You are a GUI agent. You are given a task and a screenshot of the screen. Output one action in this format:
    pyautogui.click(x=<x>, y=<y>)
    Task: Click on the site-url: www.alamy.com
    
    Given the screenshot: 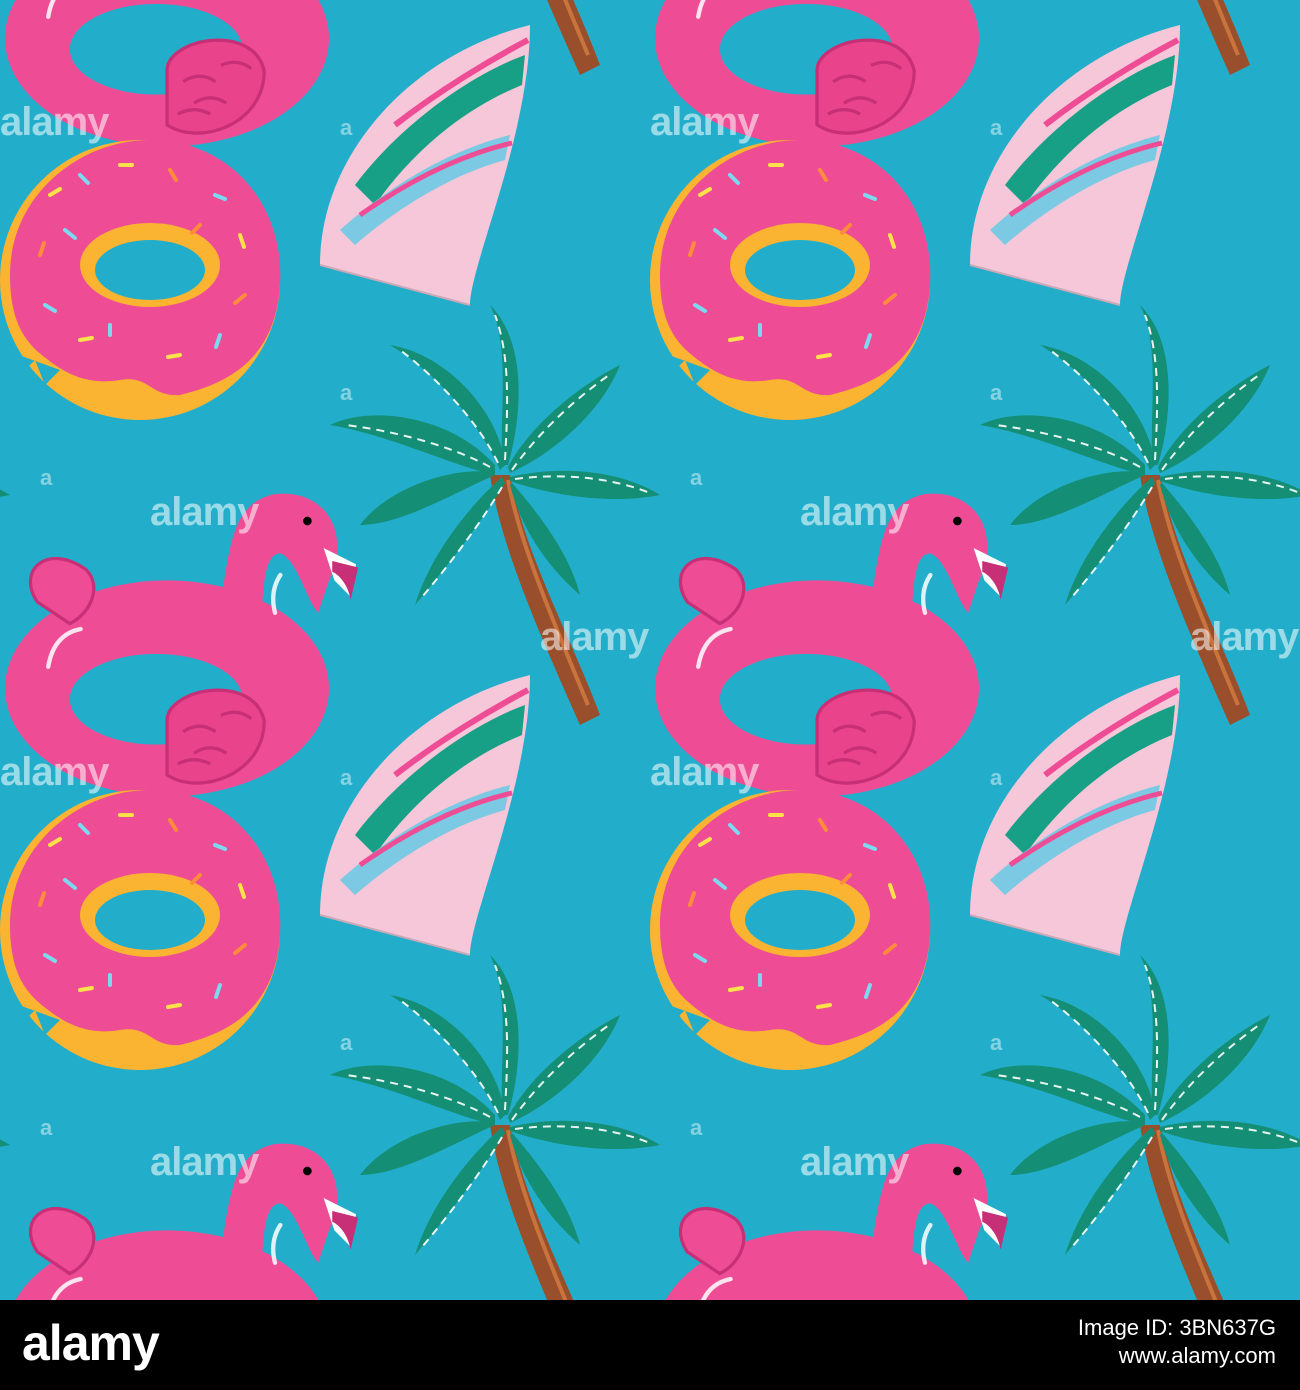 What is the action you would take?
    pyautogui.click(x=1197, y=1355)
    